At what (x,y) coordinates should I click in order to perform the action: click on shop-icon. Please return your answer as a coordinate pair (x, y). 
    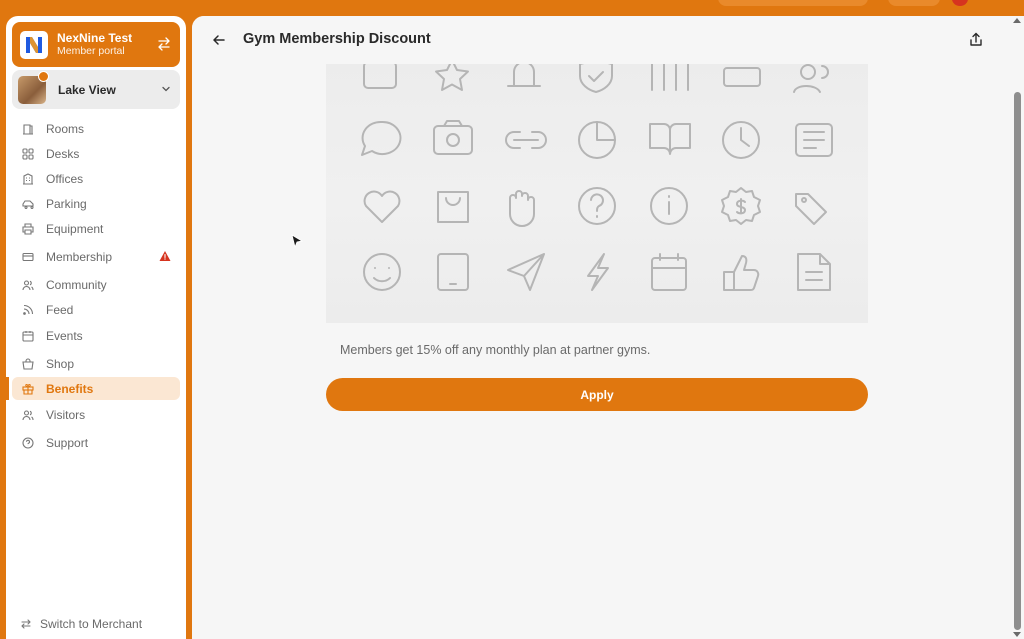
    Looking at the image, I should click on (28, 363).